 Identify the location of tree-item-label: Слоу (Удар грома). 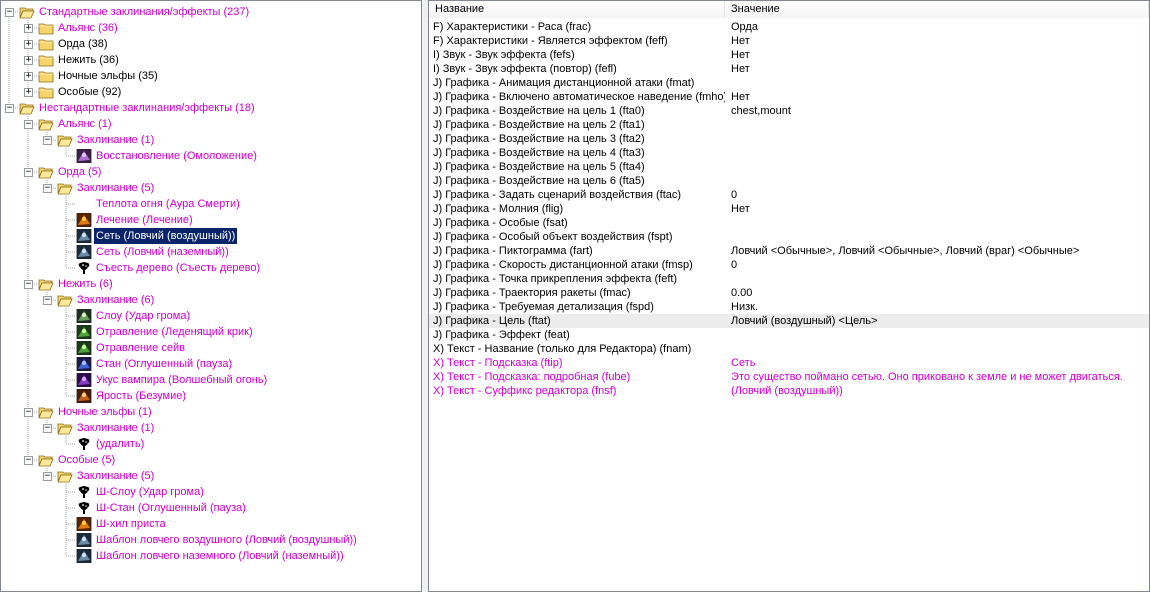
(143, 316).